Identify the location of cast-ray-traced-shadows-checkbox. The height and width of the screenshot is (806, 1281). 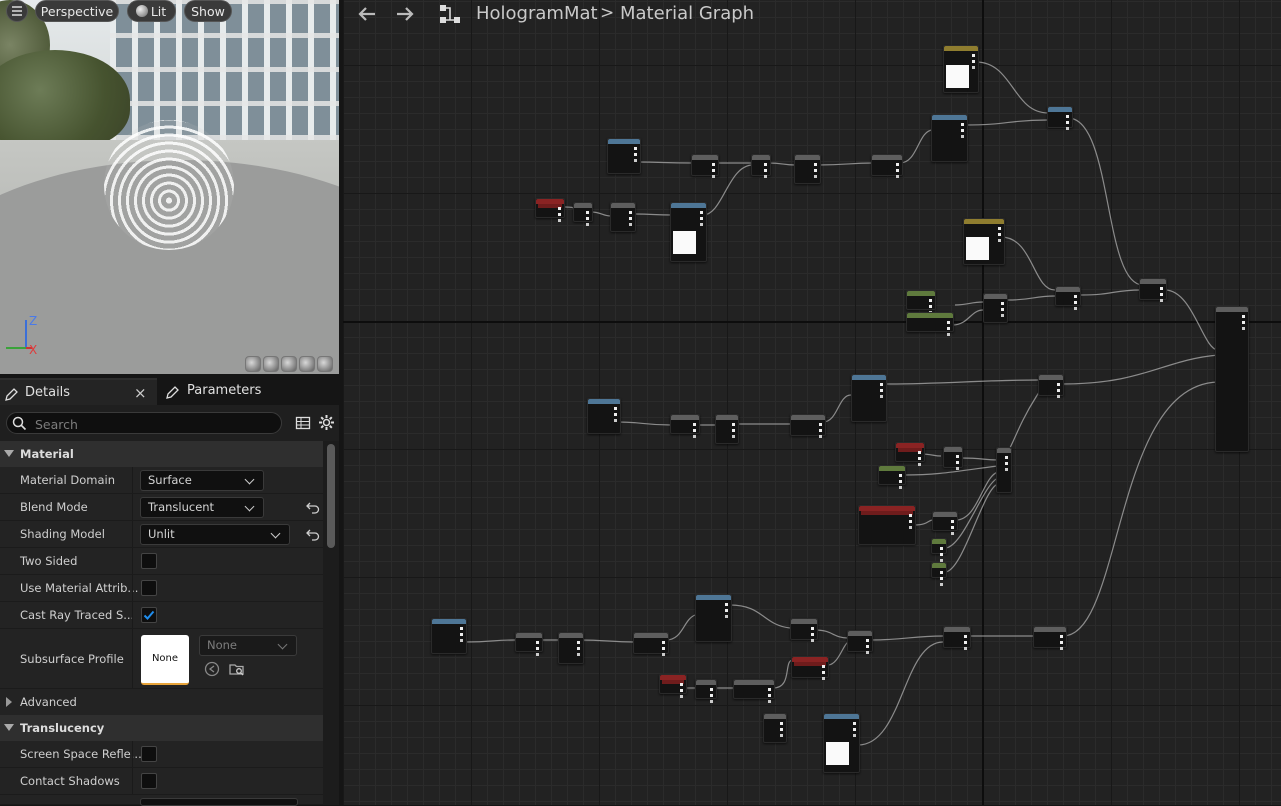
(149, 615).